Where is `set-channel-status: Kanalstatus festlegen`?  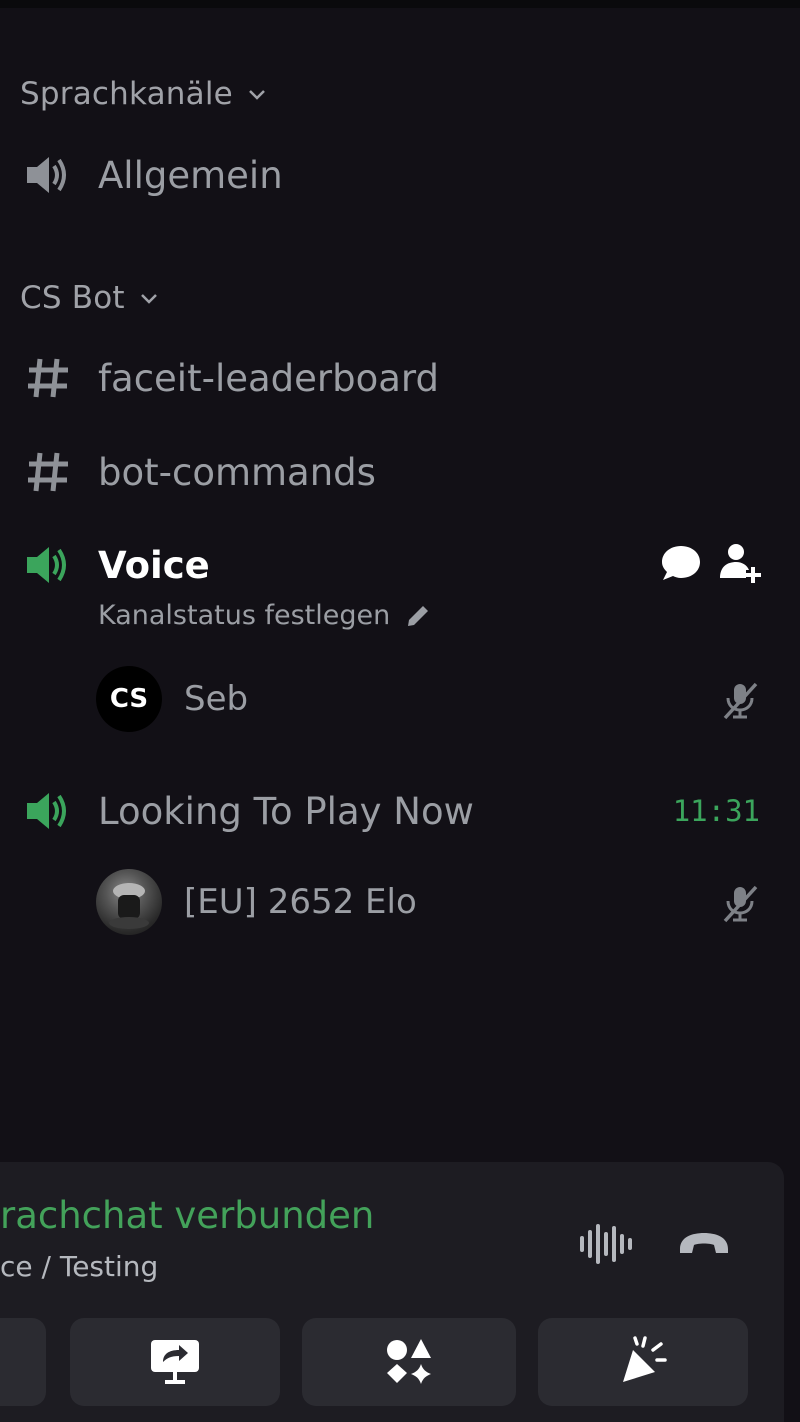
set-channel-status: Kanalstatus festlegen is located at coordinates (265, 615).